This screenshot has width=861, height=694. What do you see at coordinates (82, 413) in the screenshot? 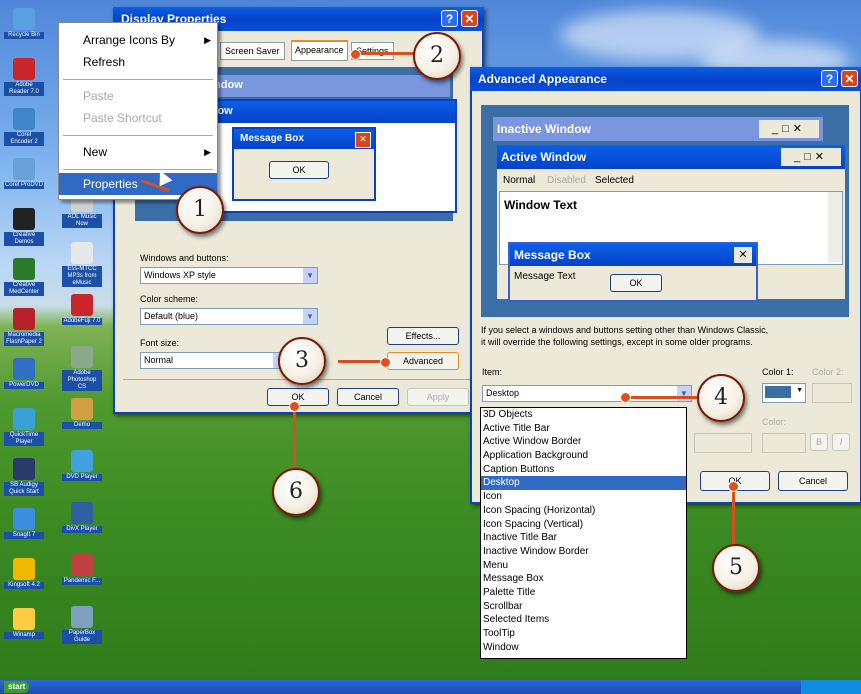
I see `desktop-icon: Demo` at bounding box center [82, 413].